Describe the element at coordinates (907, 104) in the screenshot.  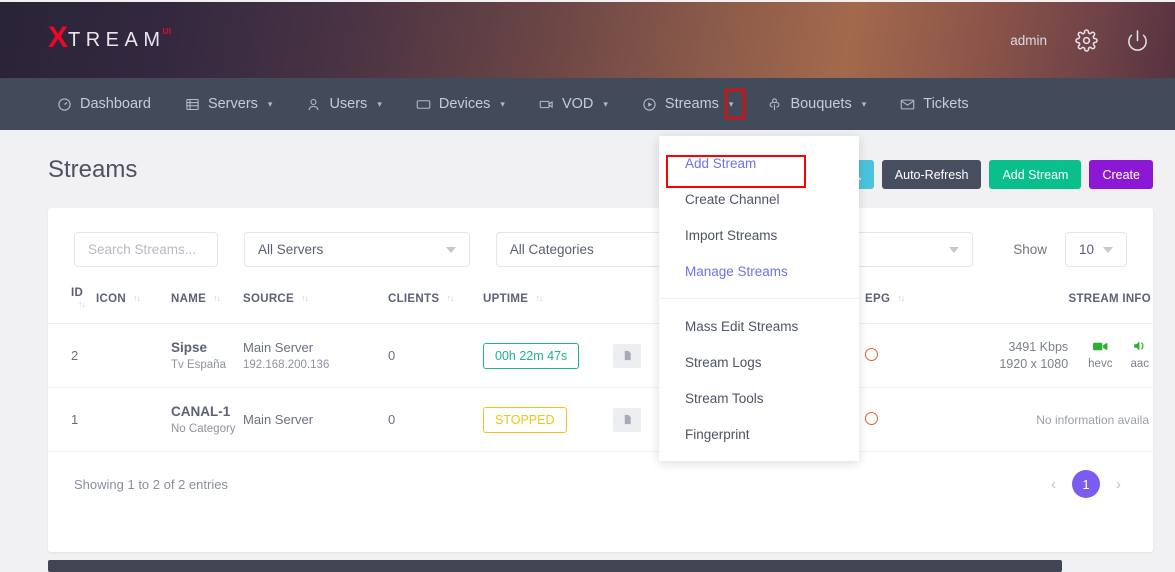
I see `envelope-icon` at that location.